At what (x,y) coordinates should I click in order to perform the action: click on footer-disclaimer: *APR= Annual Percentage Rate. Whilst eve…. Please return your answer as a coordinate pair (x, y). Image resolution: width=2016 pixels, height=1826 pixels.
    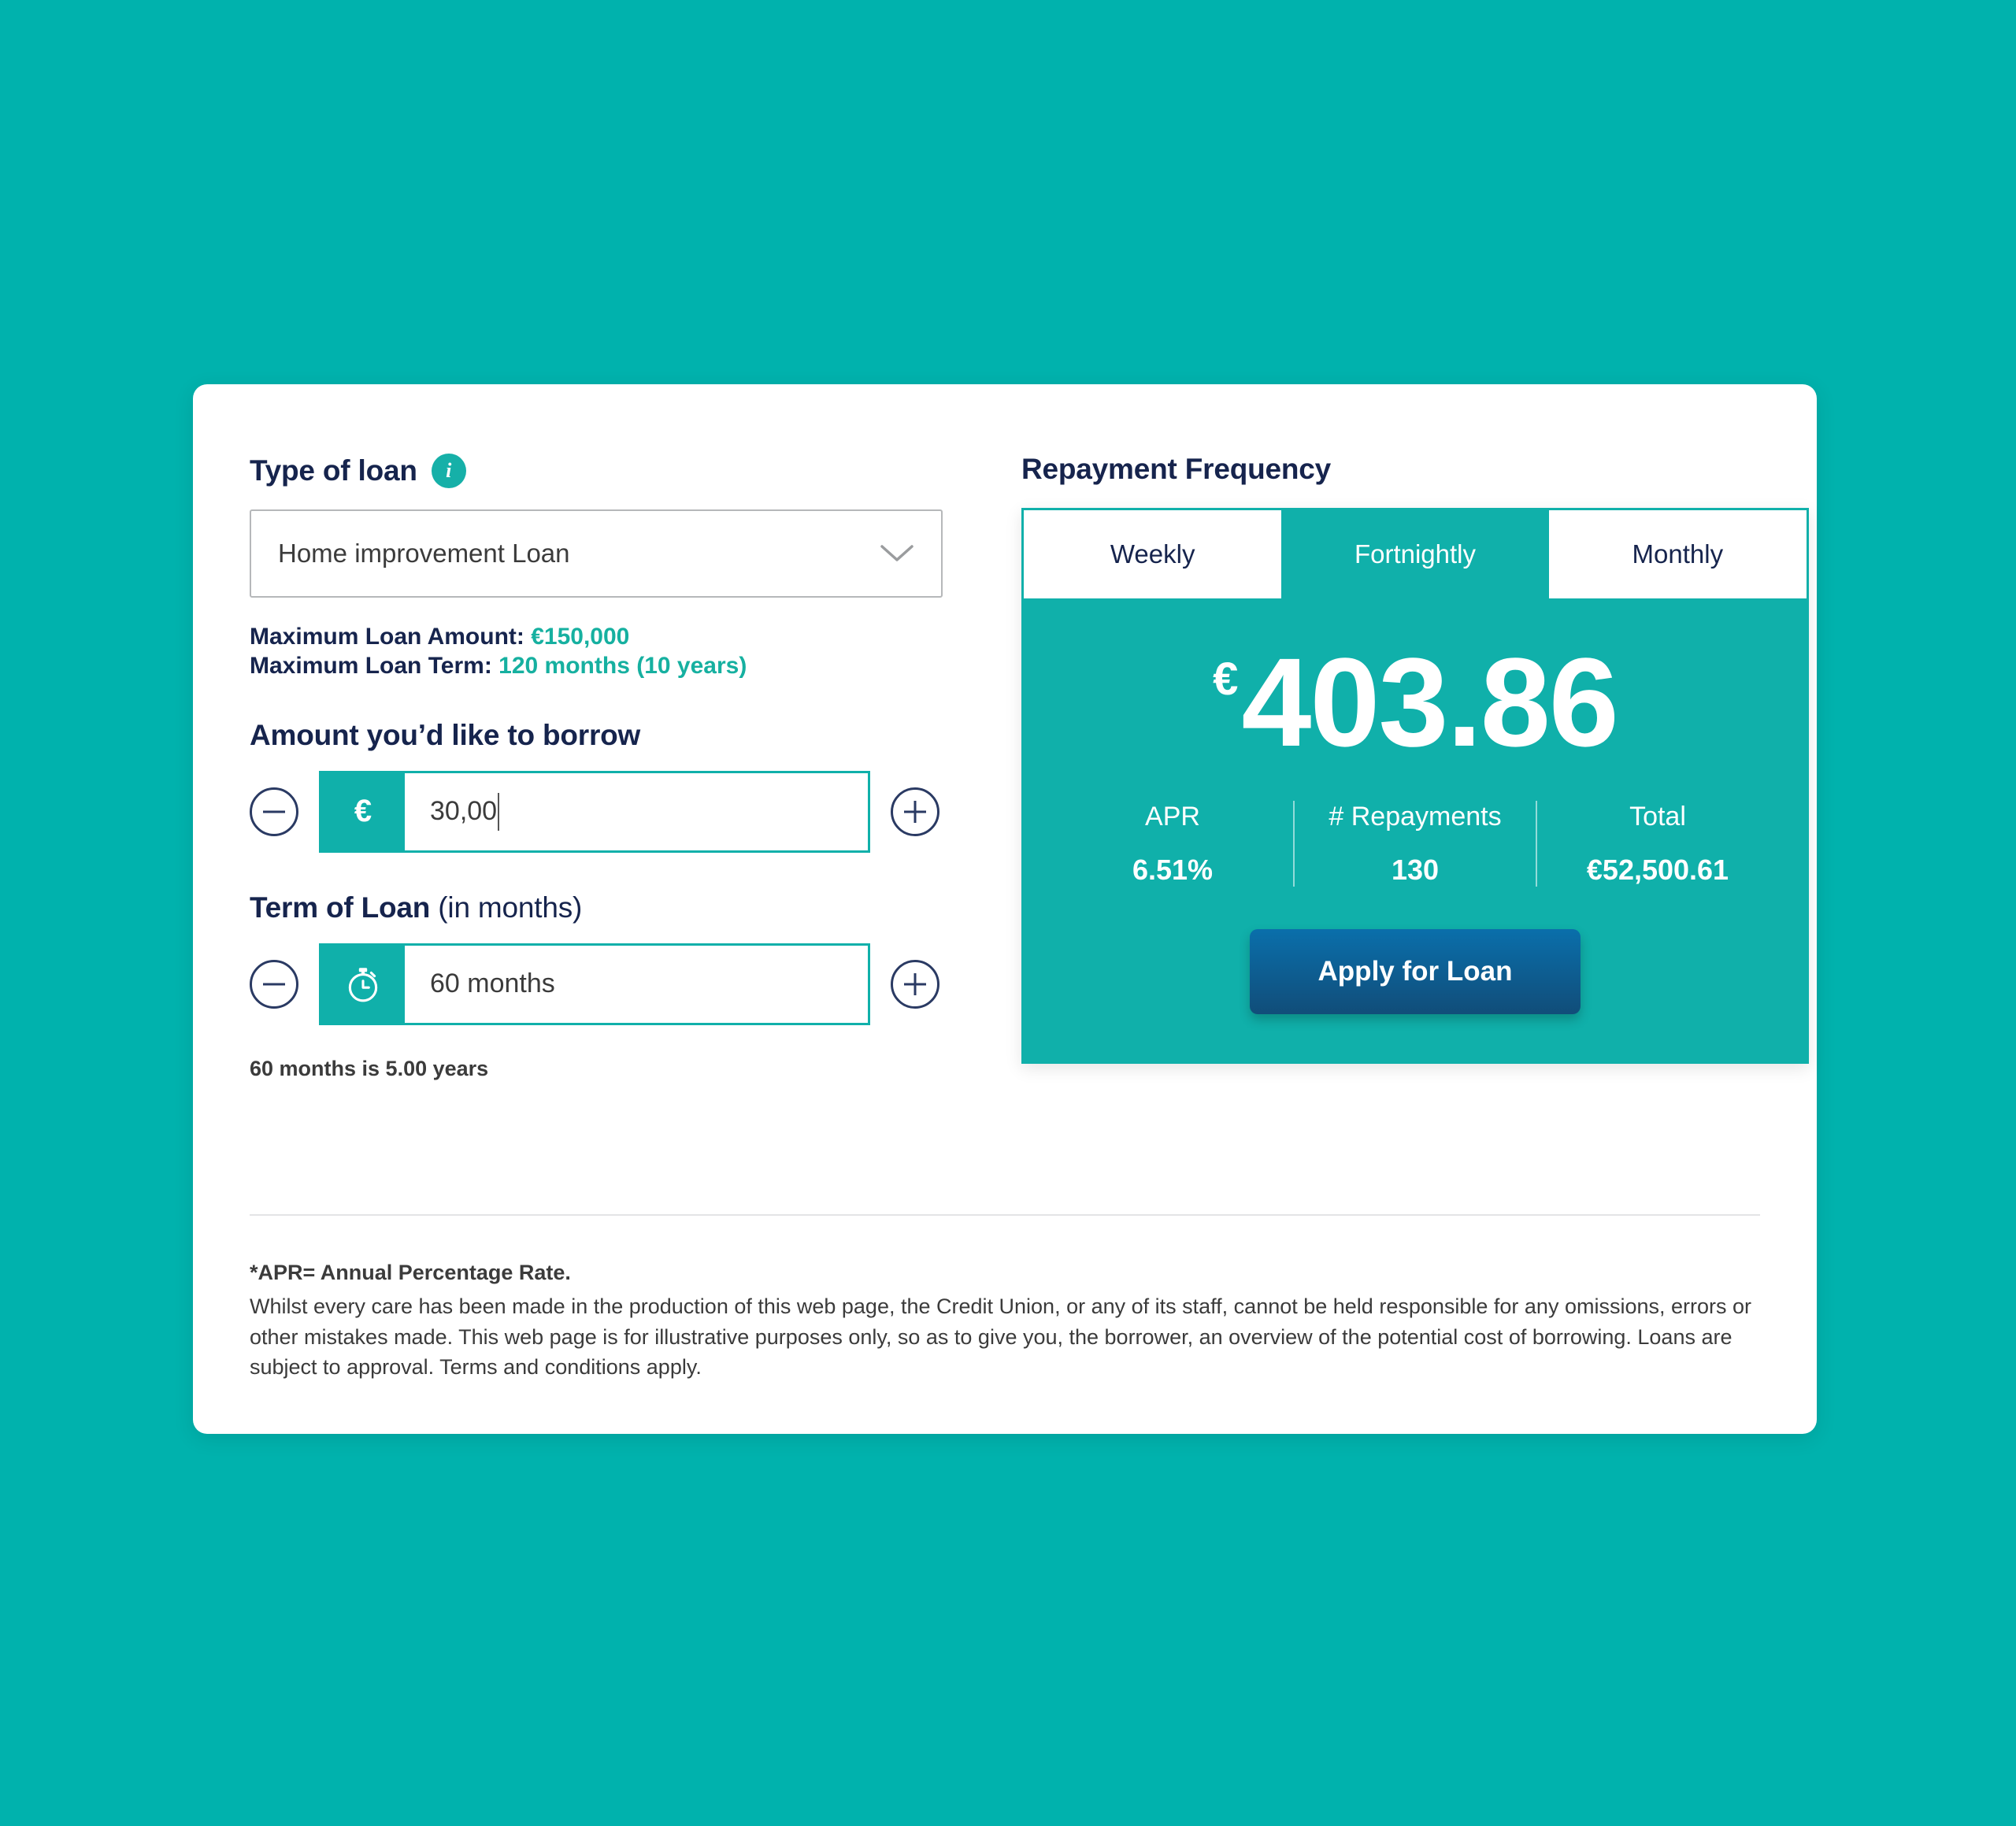
    Looking at the image, I should click on (1008, 1320).